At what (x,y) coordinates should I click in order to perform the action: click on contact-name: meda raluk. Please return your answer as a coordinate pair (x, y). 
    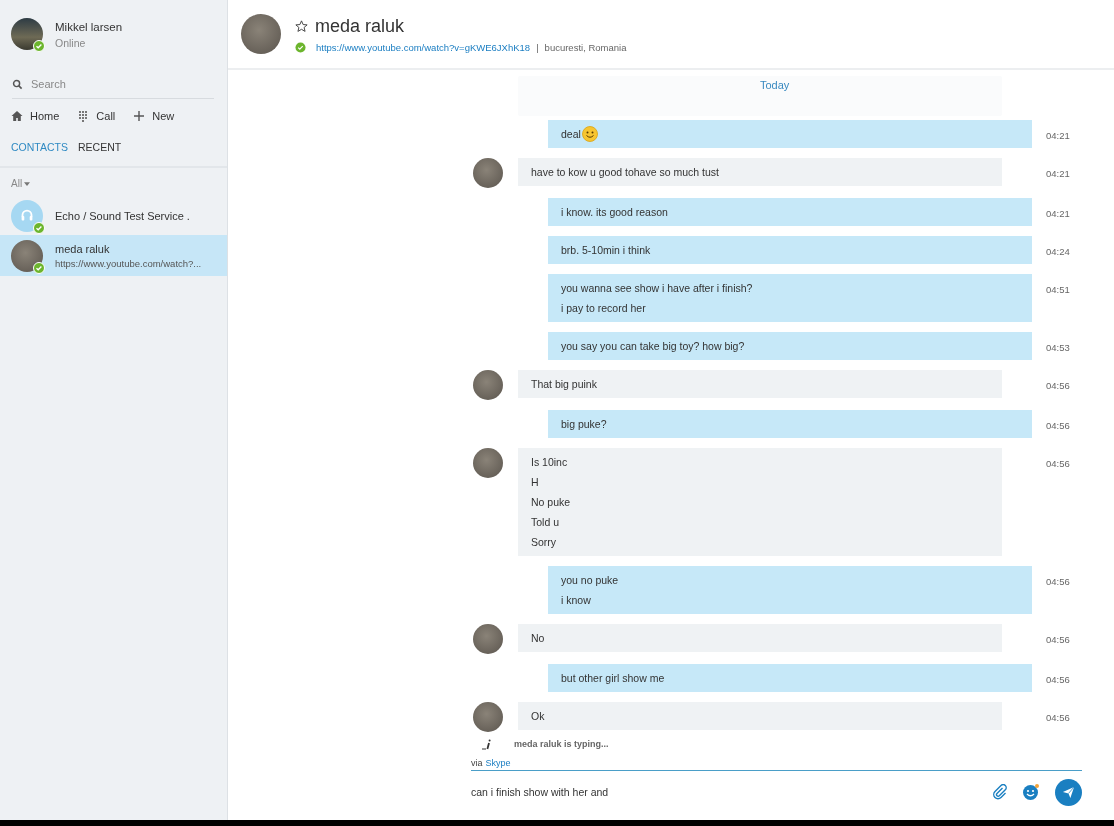
    Looking at the image, I should click on (83, 248).